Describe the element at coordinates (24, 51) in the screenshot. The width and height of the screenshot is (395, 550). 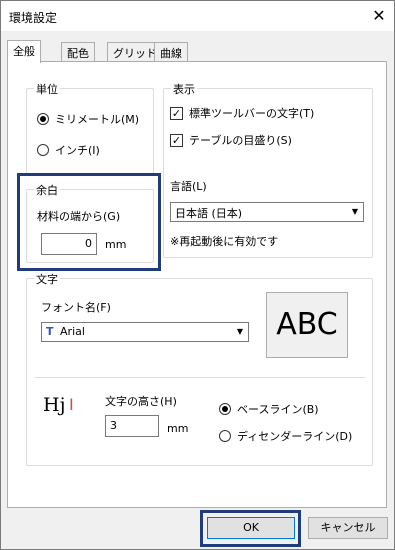
I see `tab-general: 全般` at that location.